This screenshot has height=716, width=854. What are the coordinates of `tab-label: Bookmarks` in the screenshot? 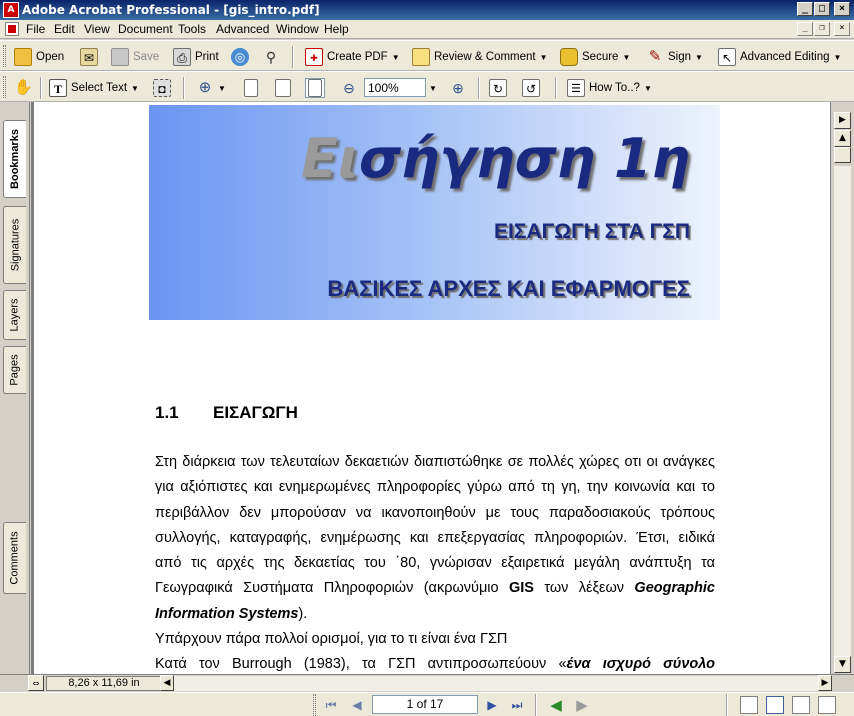 It's located at (15, 159).